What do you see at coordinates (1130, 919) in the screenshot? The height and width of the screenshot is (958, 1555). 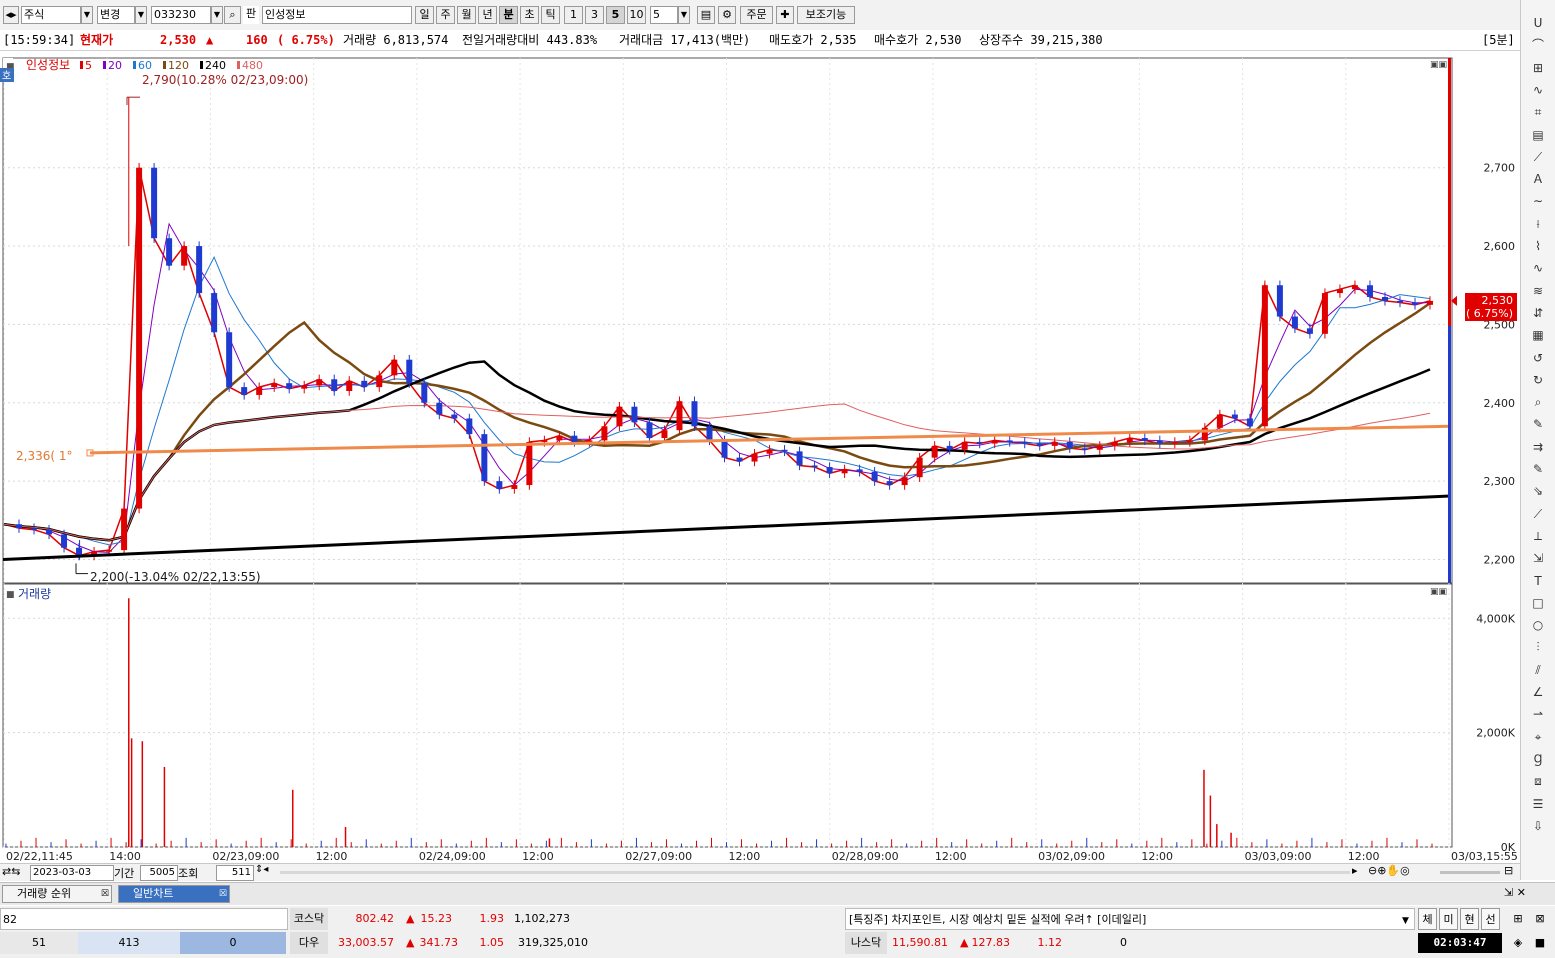 I see `news-ticker: [특징주] 차지포인트, 시장 예상치 밑돈 실적에 우려↑ [이데일리]` at bounding box center [1130, 919].